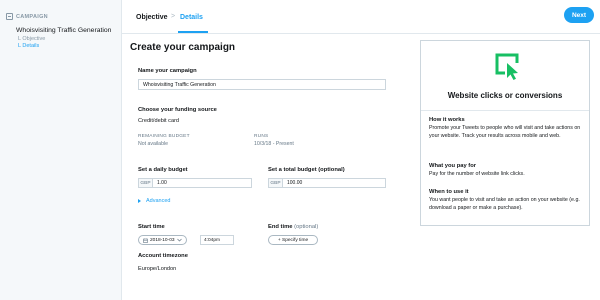 This screenshot has height=300, width=600. What do you see at coordinates (145, 240) in the screenshot?
I see `calendar-icon` at bounding box center [145, 240].